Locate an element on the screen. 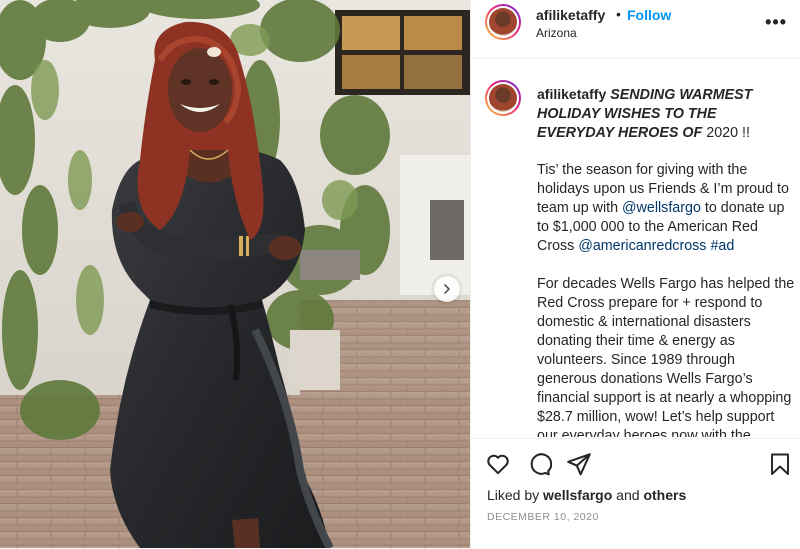 Image resolution: width=800 pixels, height=549 pixels. caption-avatar is located at coordinates (503, 98).